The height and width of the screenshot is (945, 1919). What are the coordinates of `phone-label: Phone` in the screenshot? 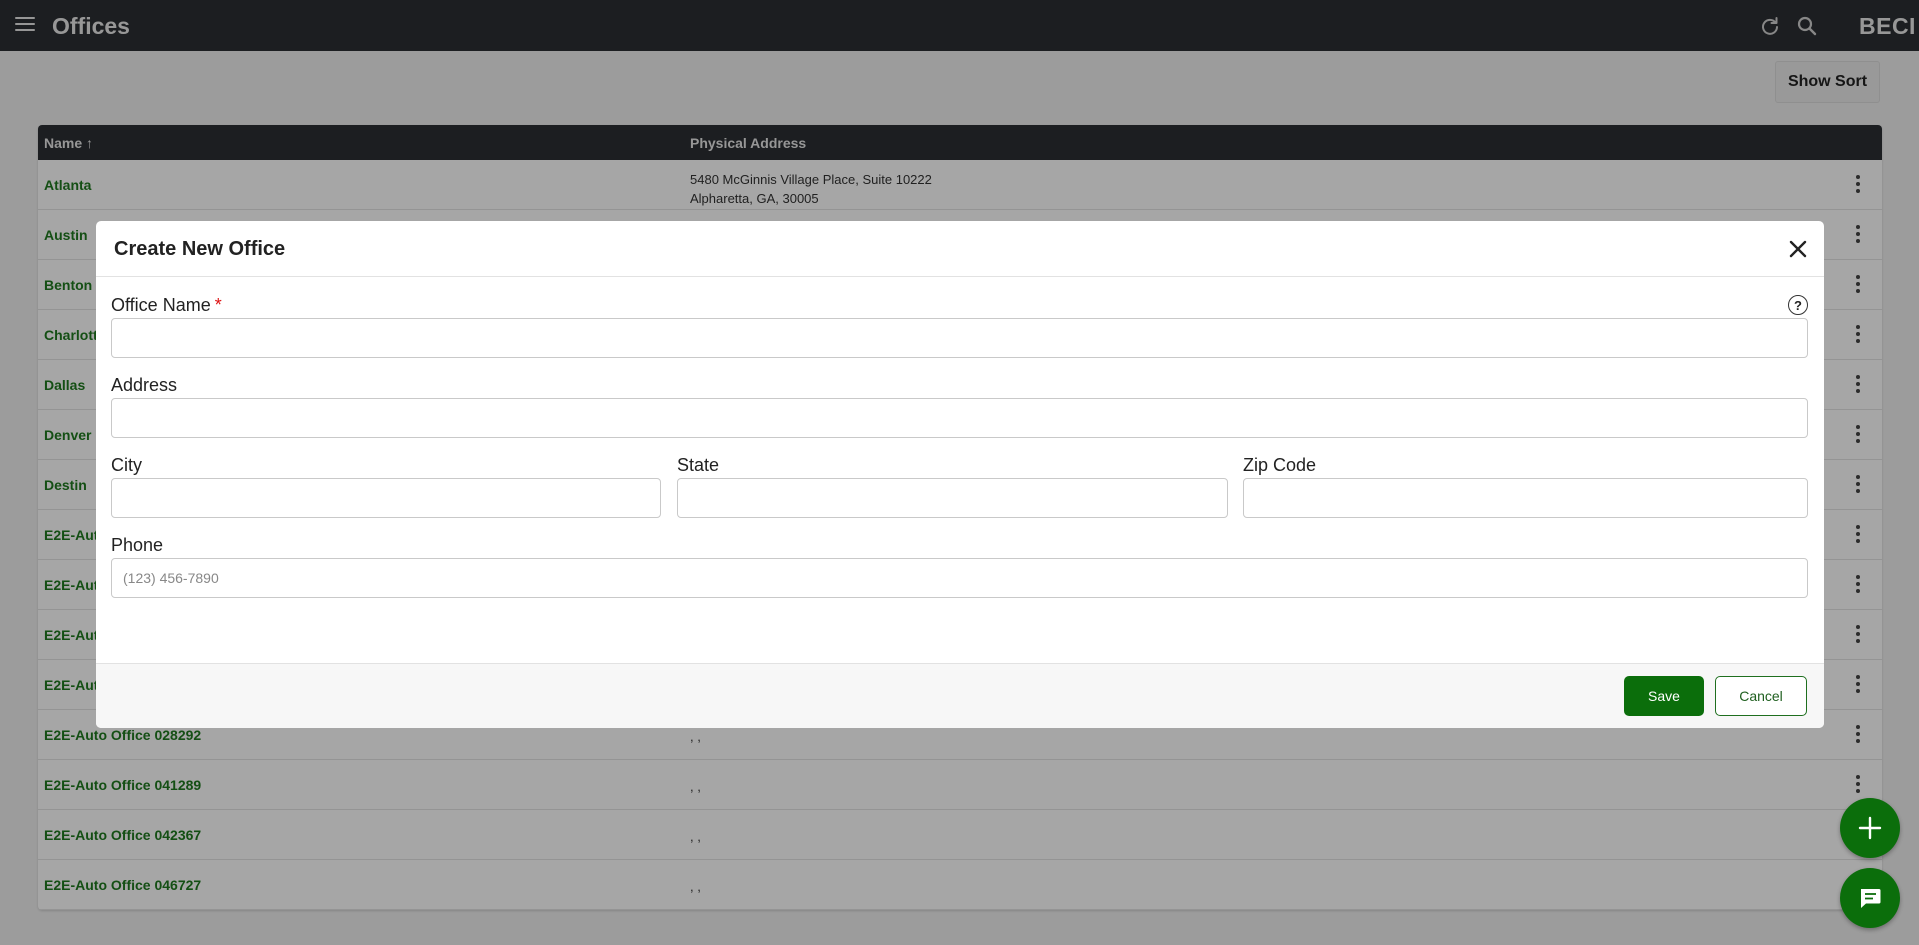 It's located at (137, 545).